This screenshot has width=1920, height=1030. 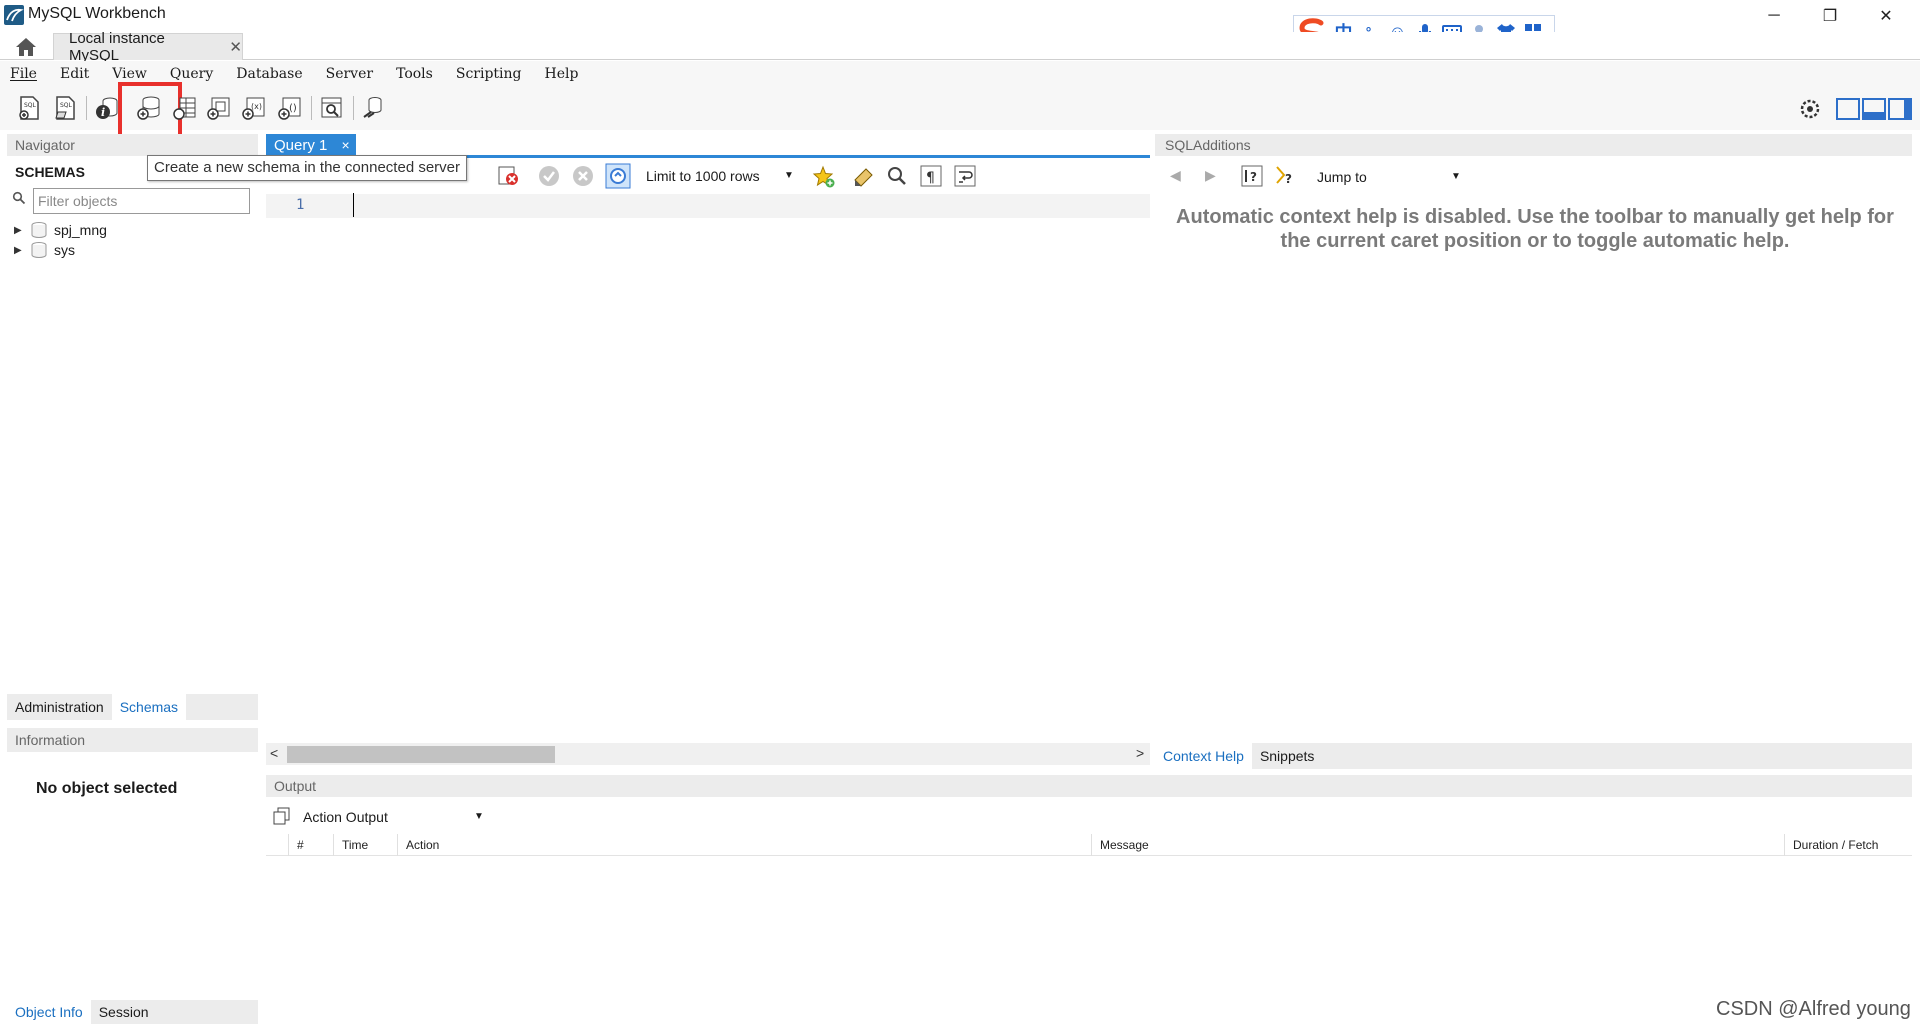 What do you see at coordinates (1810, 110) in the screenshot?
I see `settings-gear-icon` at bounding box center [1810, 110].